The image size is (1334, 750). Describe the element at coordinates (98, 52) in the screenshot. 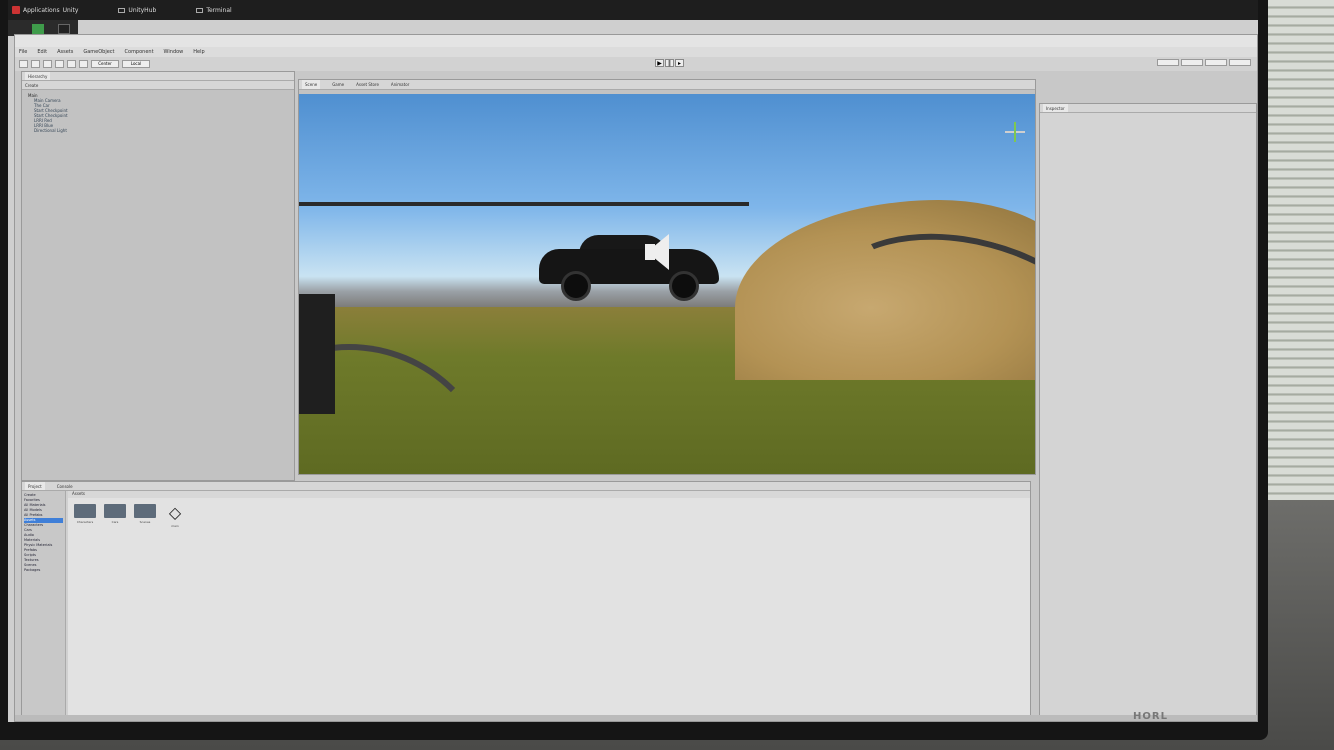

I see `menu-gameobject: GameObject` at that location.